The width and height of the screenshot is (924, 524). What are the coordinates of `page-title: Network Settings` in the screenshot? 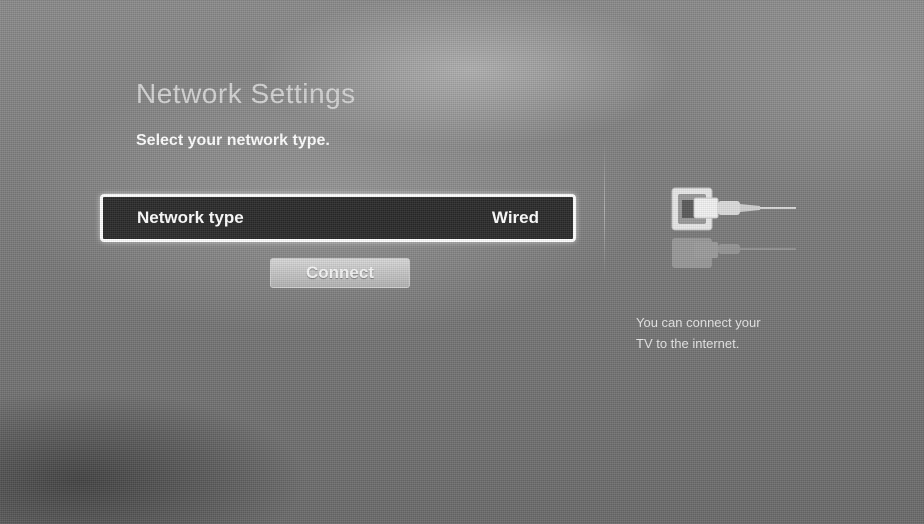 It's located at (246, 93).